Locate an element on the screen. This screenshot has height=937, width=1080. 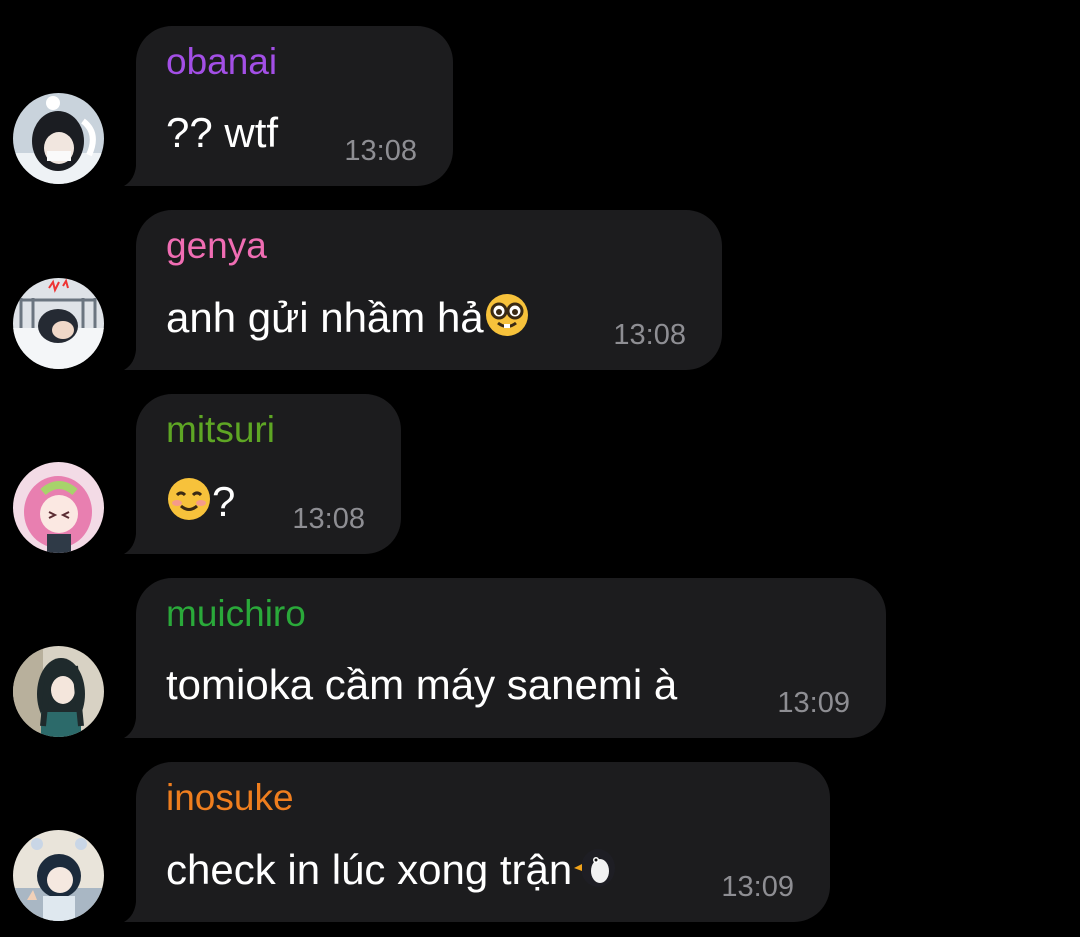
message-text: tomioka cầm máy sanemi à is located at coordinates (422, 684).